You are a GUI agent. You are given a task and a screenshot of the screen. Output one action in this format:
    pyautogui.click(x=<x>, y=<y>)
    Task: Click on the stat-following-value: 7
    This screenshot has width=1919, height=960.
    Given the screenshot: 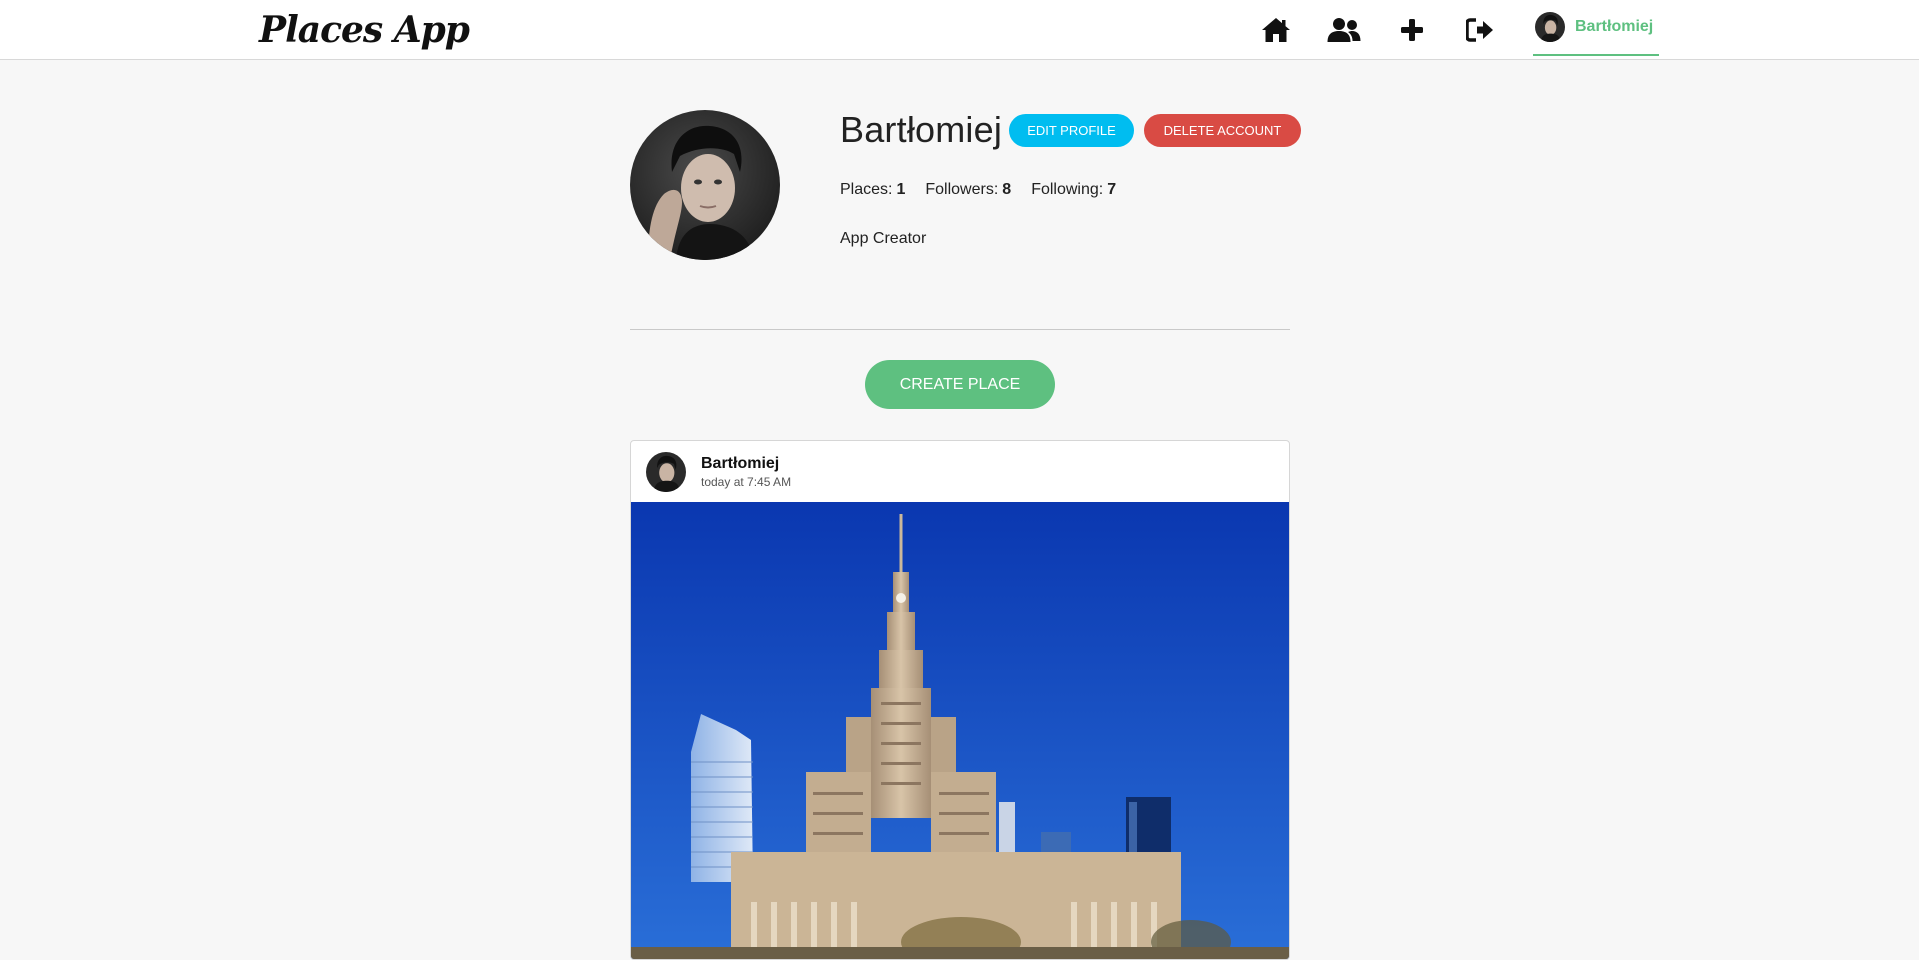 What is the action you would take?
    pyautogui.click(x=1112, y=189)
    